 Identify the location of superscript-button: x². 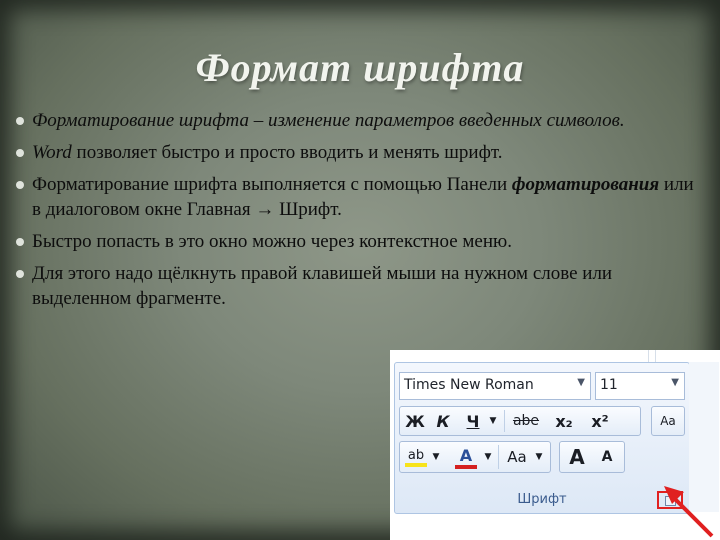
(600, 421).